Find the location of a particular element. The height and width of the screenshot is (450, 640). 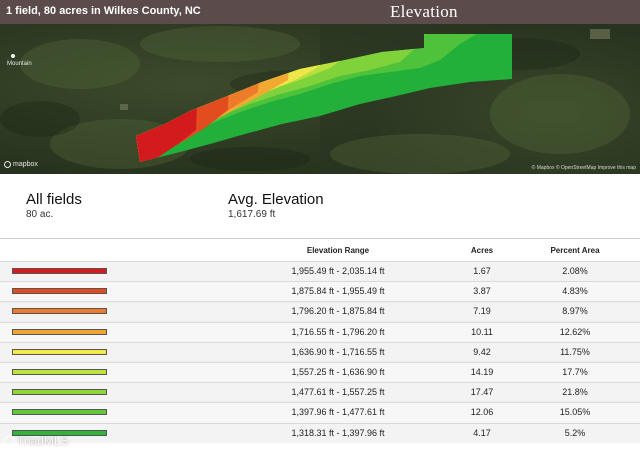

table-row: 1,796.20 ft - 1,875.84 ft 7.19 8.97% is located at coordinates (320, 311).